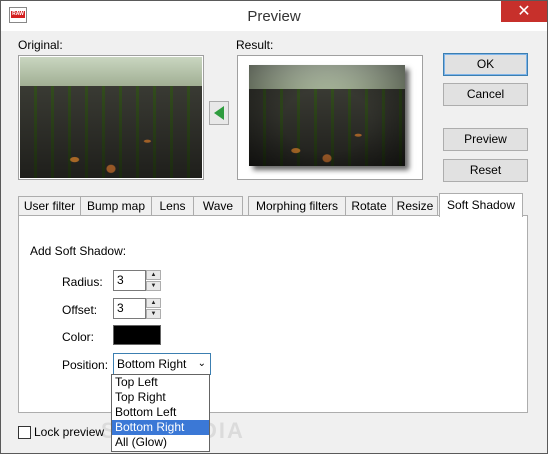 Image resolution: width=548 pixels, height=454 pixels. Describe the element at coordinates (49, 206) in the screenshot. I see `tab-user-filter: User filter` at that location.